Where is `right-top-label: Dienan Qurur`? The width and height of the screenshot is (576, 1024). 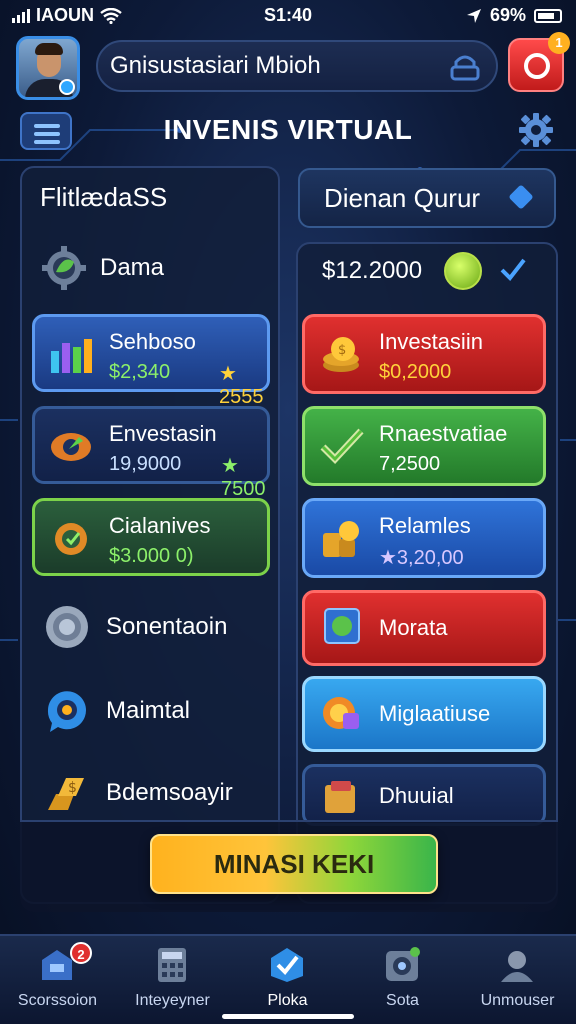
right-top-label: Dienan Qurur is located at coordinates (402, 198).